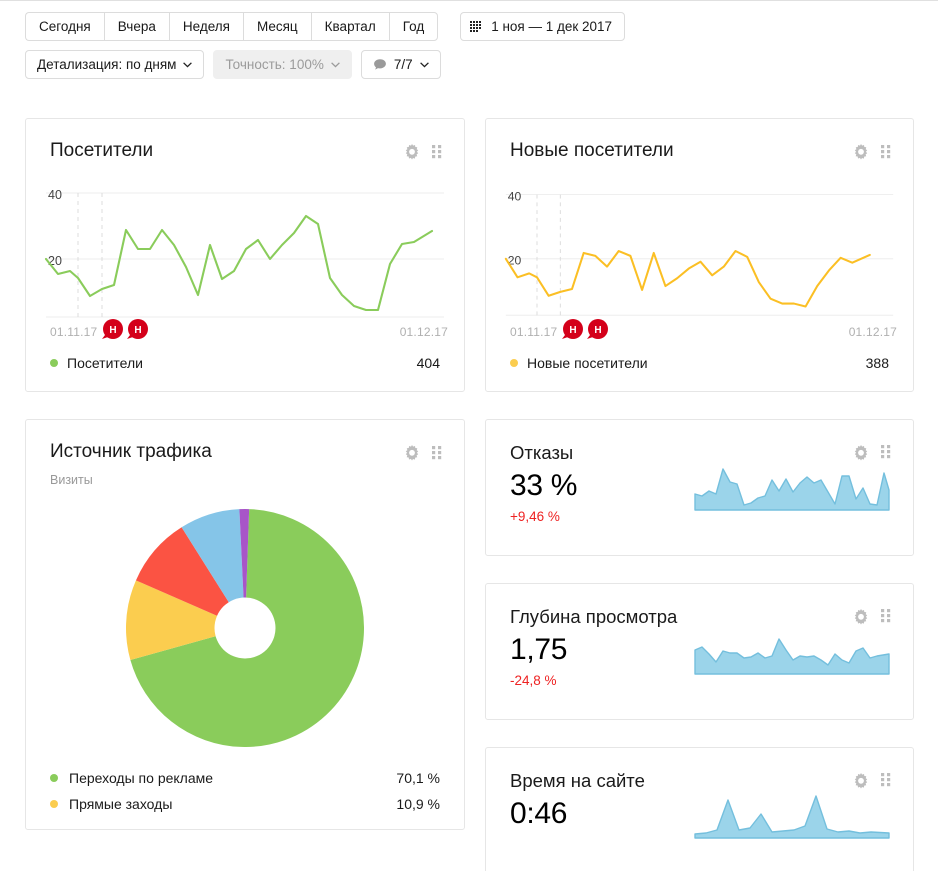  I want to click on donut-hole, so click(245, 628).